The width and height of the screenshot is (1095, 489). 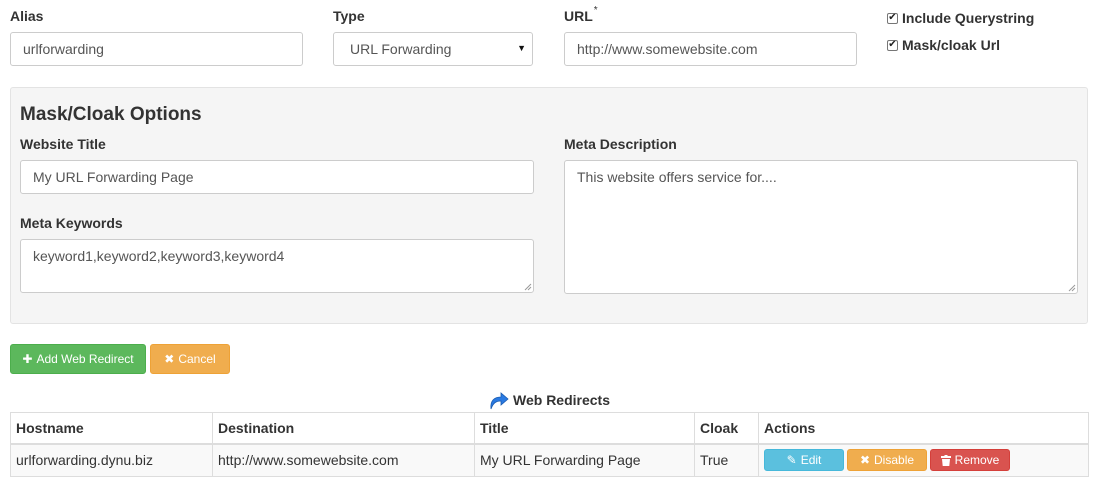 I want to click on url-label-text: URL, so click(x=578, y=16).